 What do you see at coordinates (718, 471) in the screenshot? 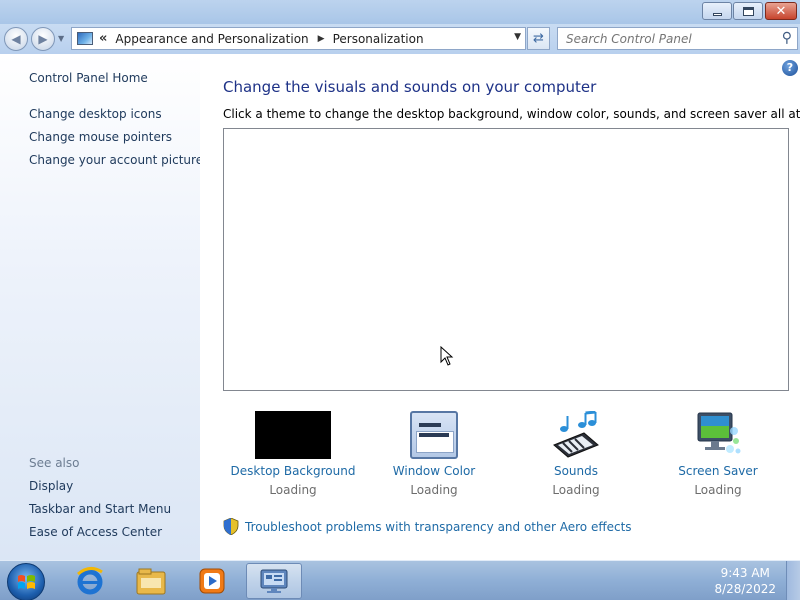
I see `screen-saver-link: Screen Saver` at bounding box center [718, 471].